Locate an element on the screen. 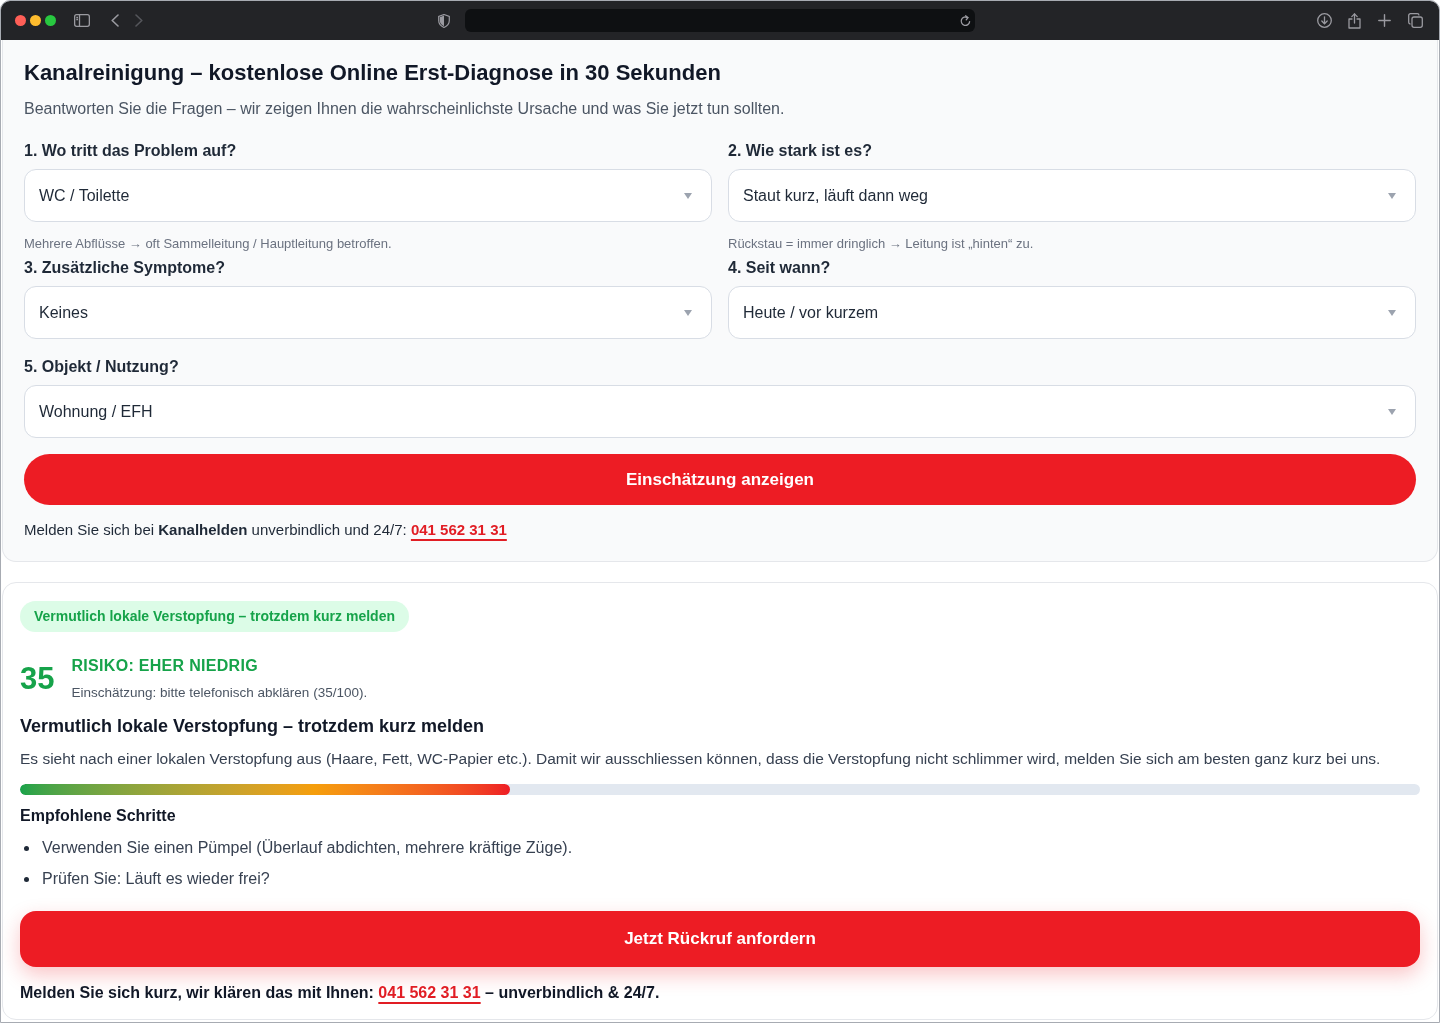 This screenshot has height=1023, width=1440. dropdown: WC / Toilette is located at coordinates (368, 195).